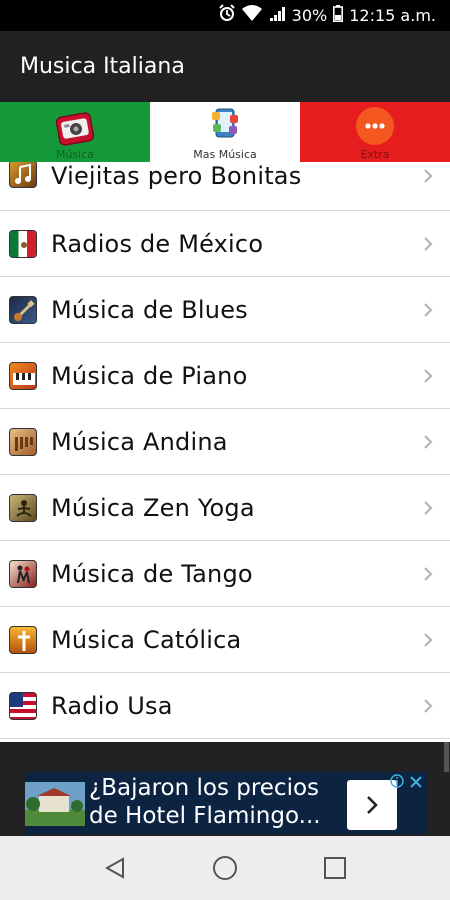  Describe the element at coordinates (446, 757) in the screenshot. I see `scrollbar` at that location.